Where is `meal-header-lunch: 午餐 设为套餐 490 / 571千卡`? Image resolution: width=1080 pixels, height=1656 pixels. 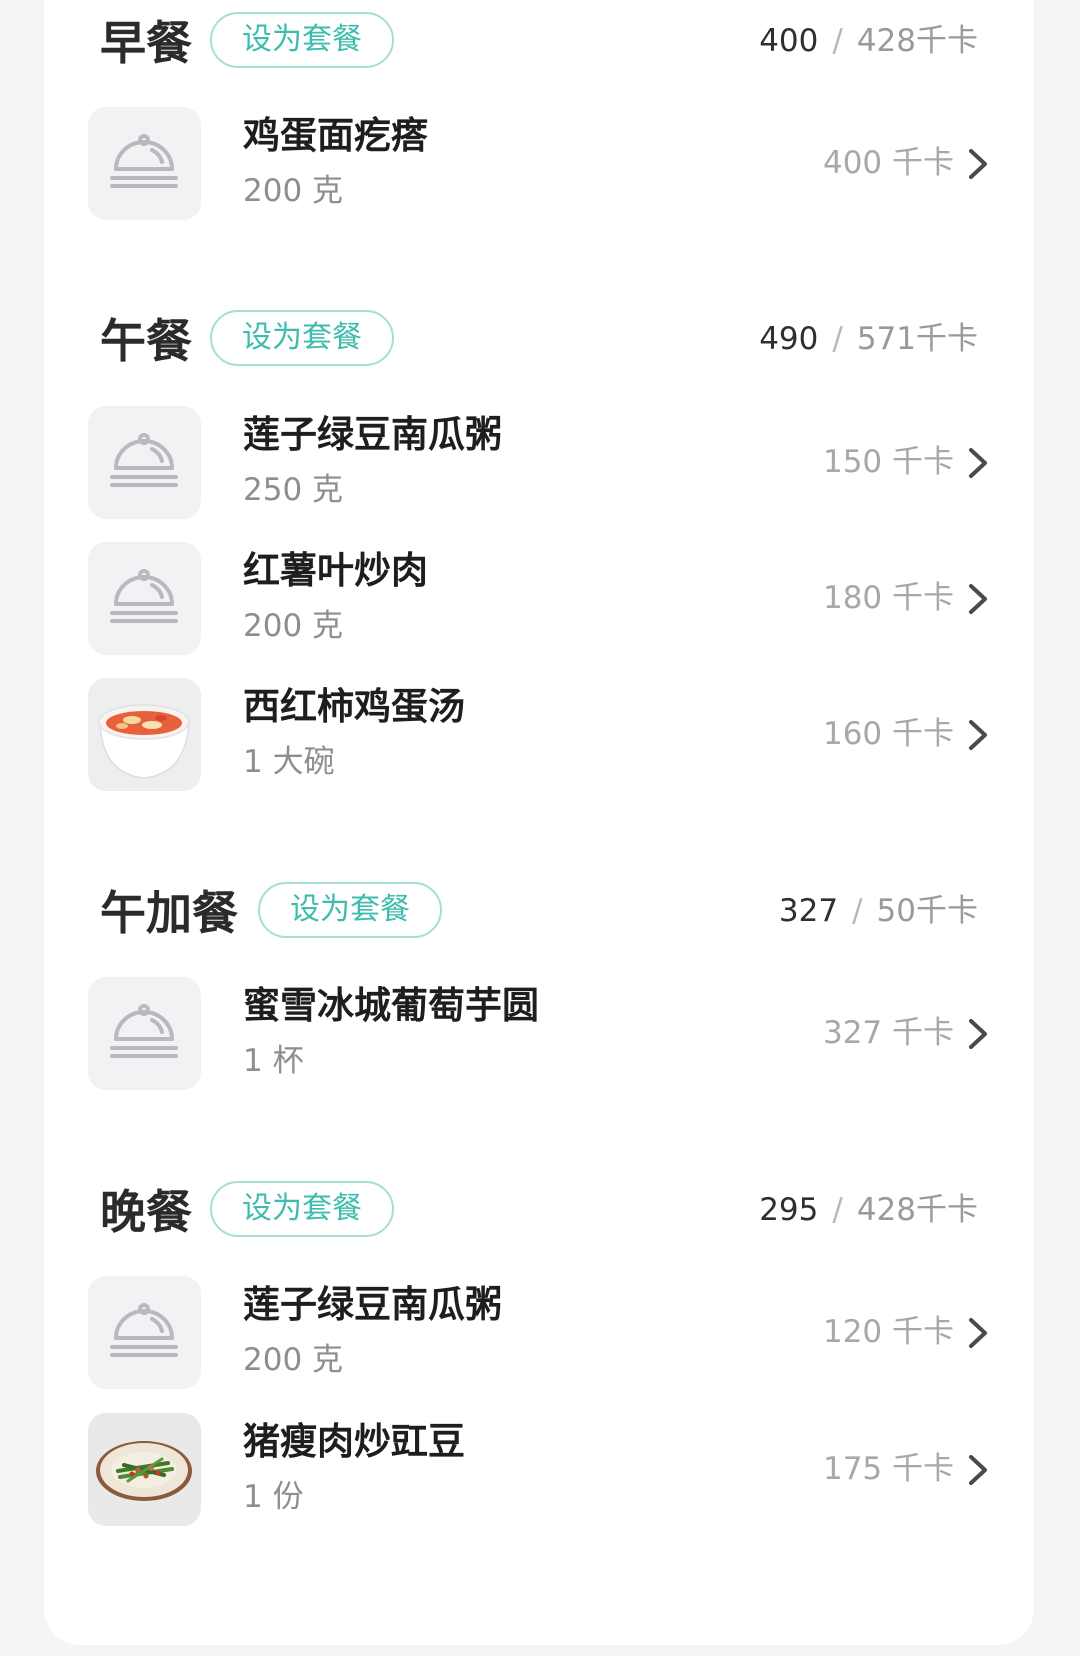 meal-header-lunch: 午餐 设为套餐 490 / 571千卡 is located at coordinates (539, 341).